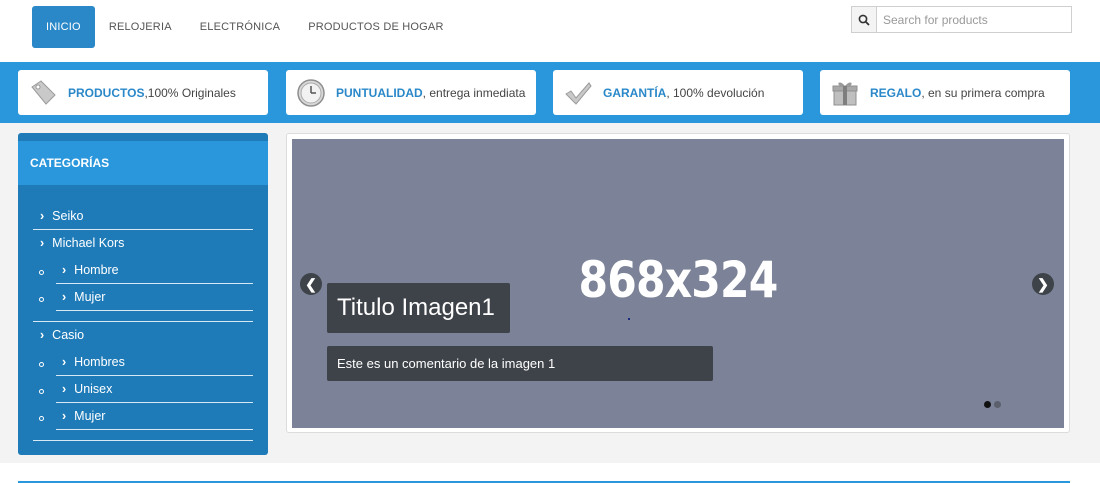 This screenshot has height=483, width=1100. Describe the element at coordinates (140, 27) in the screenshot. I see `nav-item-relojeria: RELOJERIA` at that location.